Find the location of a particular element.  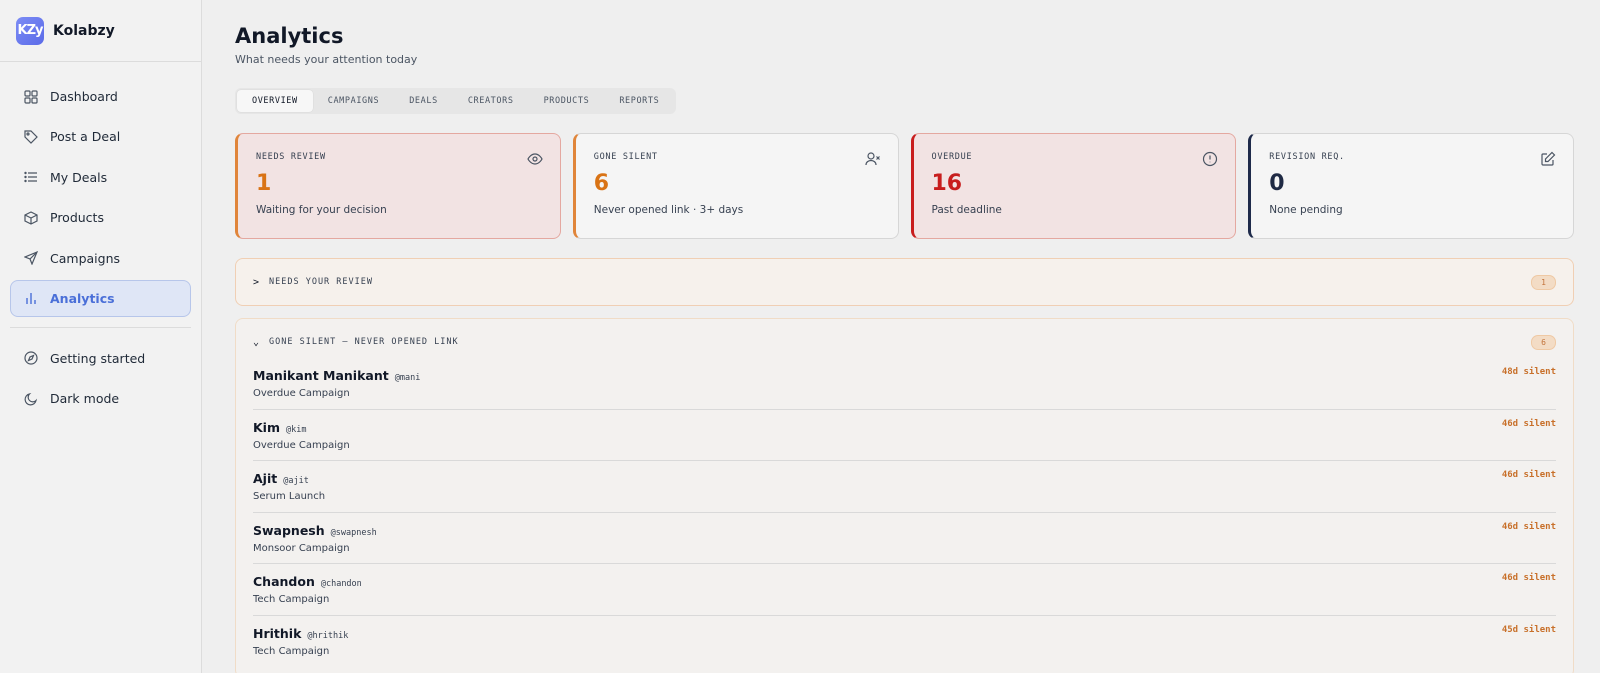

stat-card-desc: Waiting for your decision is located at coordinates (321, 210).